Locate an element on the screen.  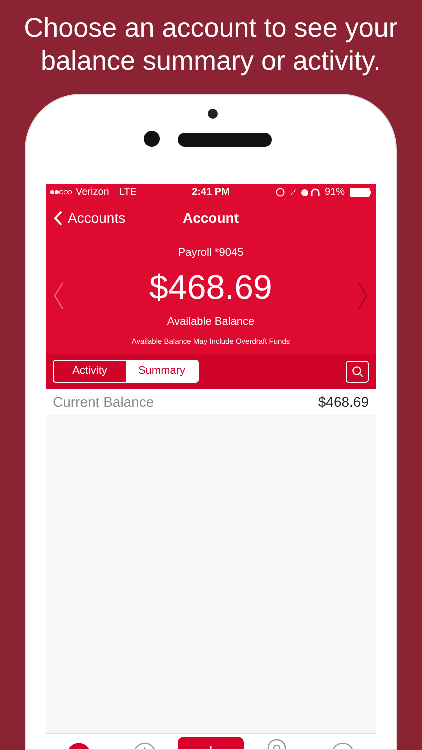
signal-icon is located at coordinates (61, 192).